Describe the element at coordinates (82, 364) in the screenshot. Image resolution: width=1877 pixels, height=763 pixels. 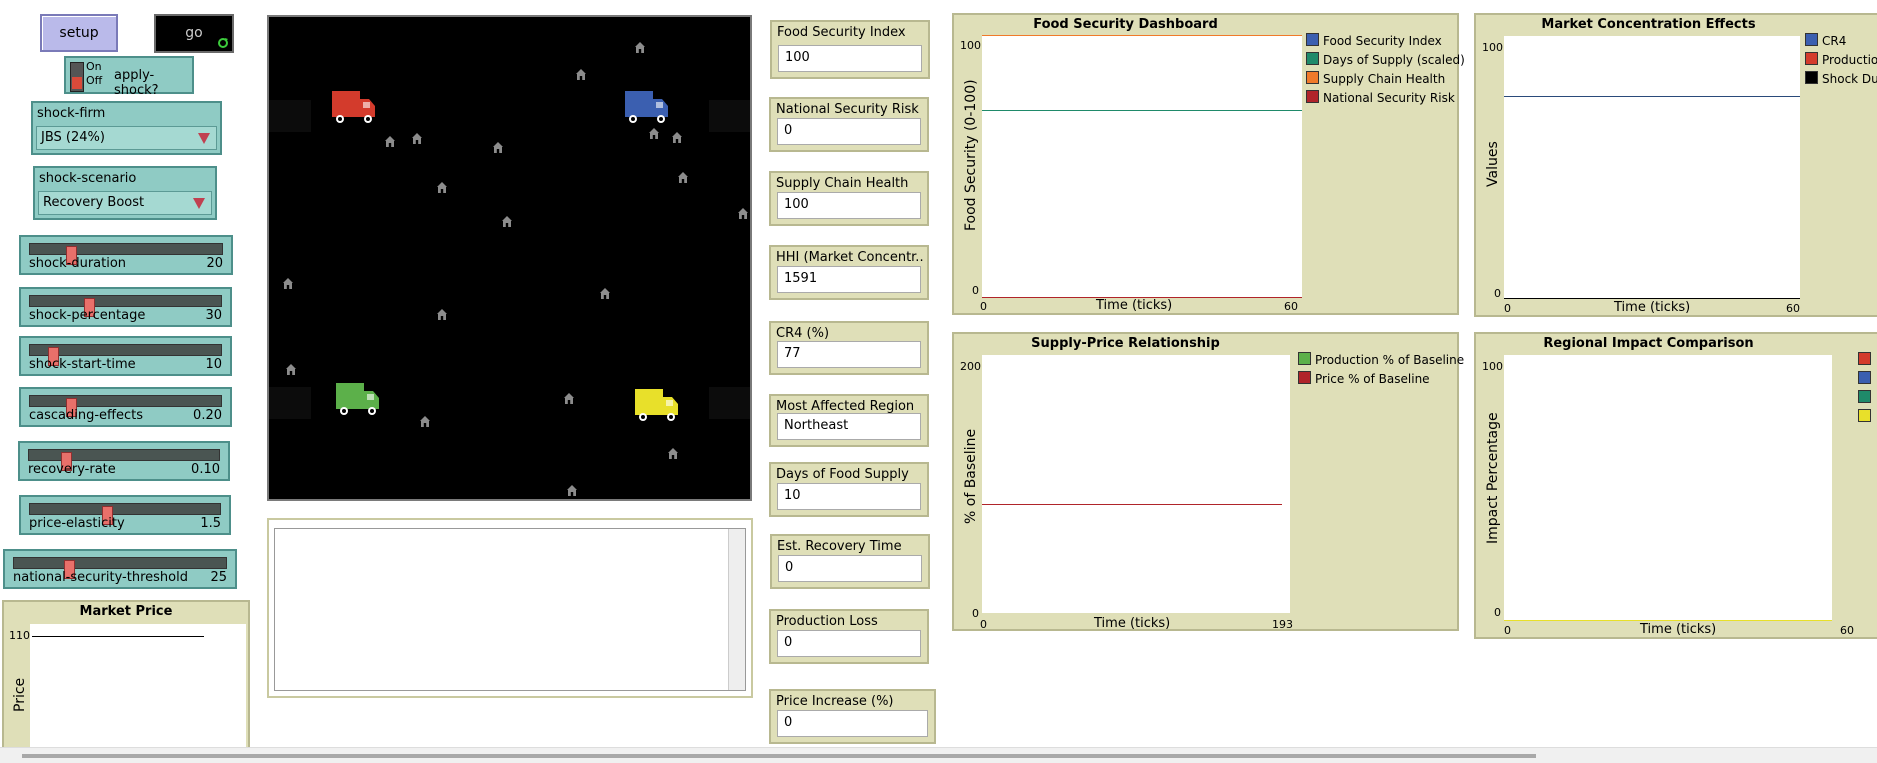
I see `slider-label: shock-start-time` at that location.